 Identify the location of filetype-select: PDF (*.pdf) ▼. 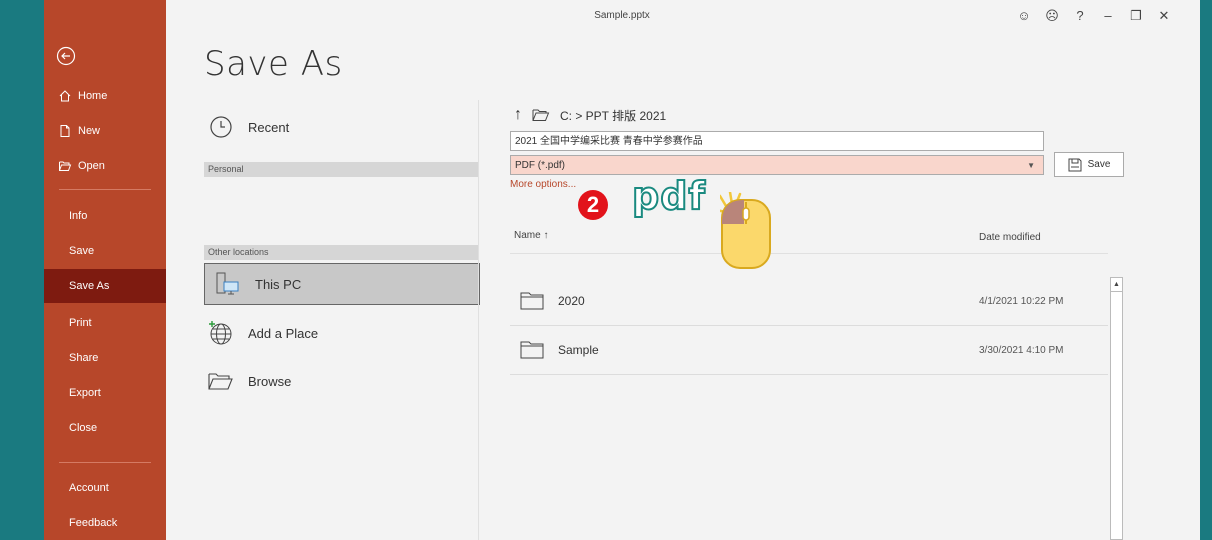
(777, 165).